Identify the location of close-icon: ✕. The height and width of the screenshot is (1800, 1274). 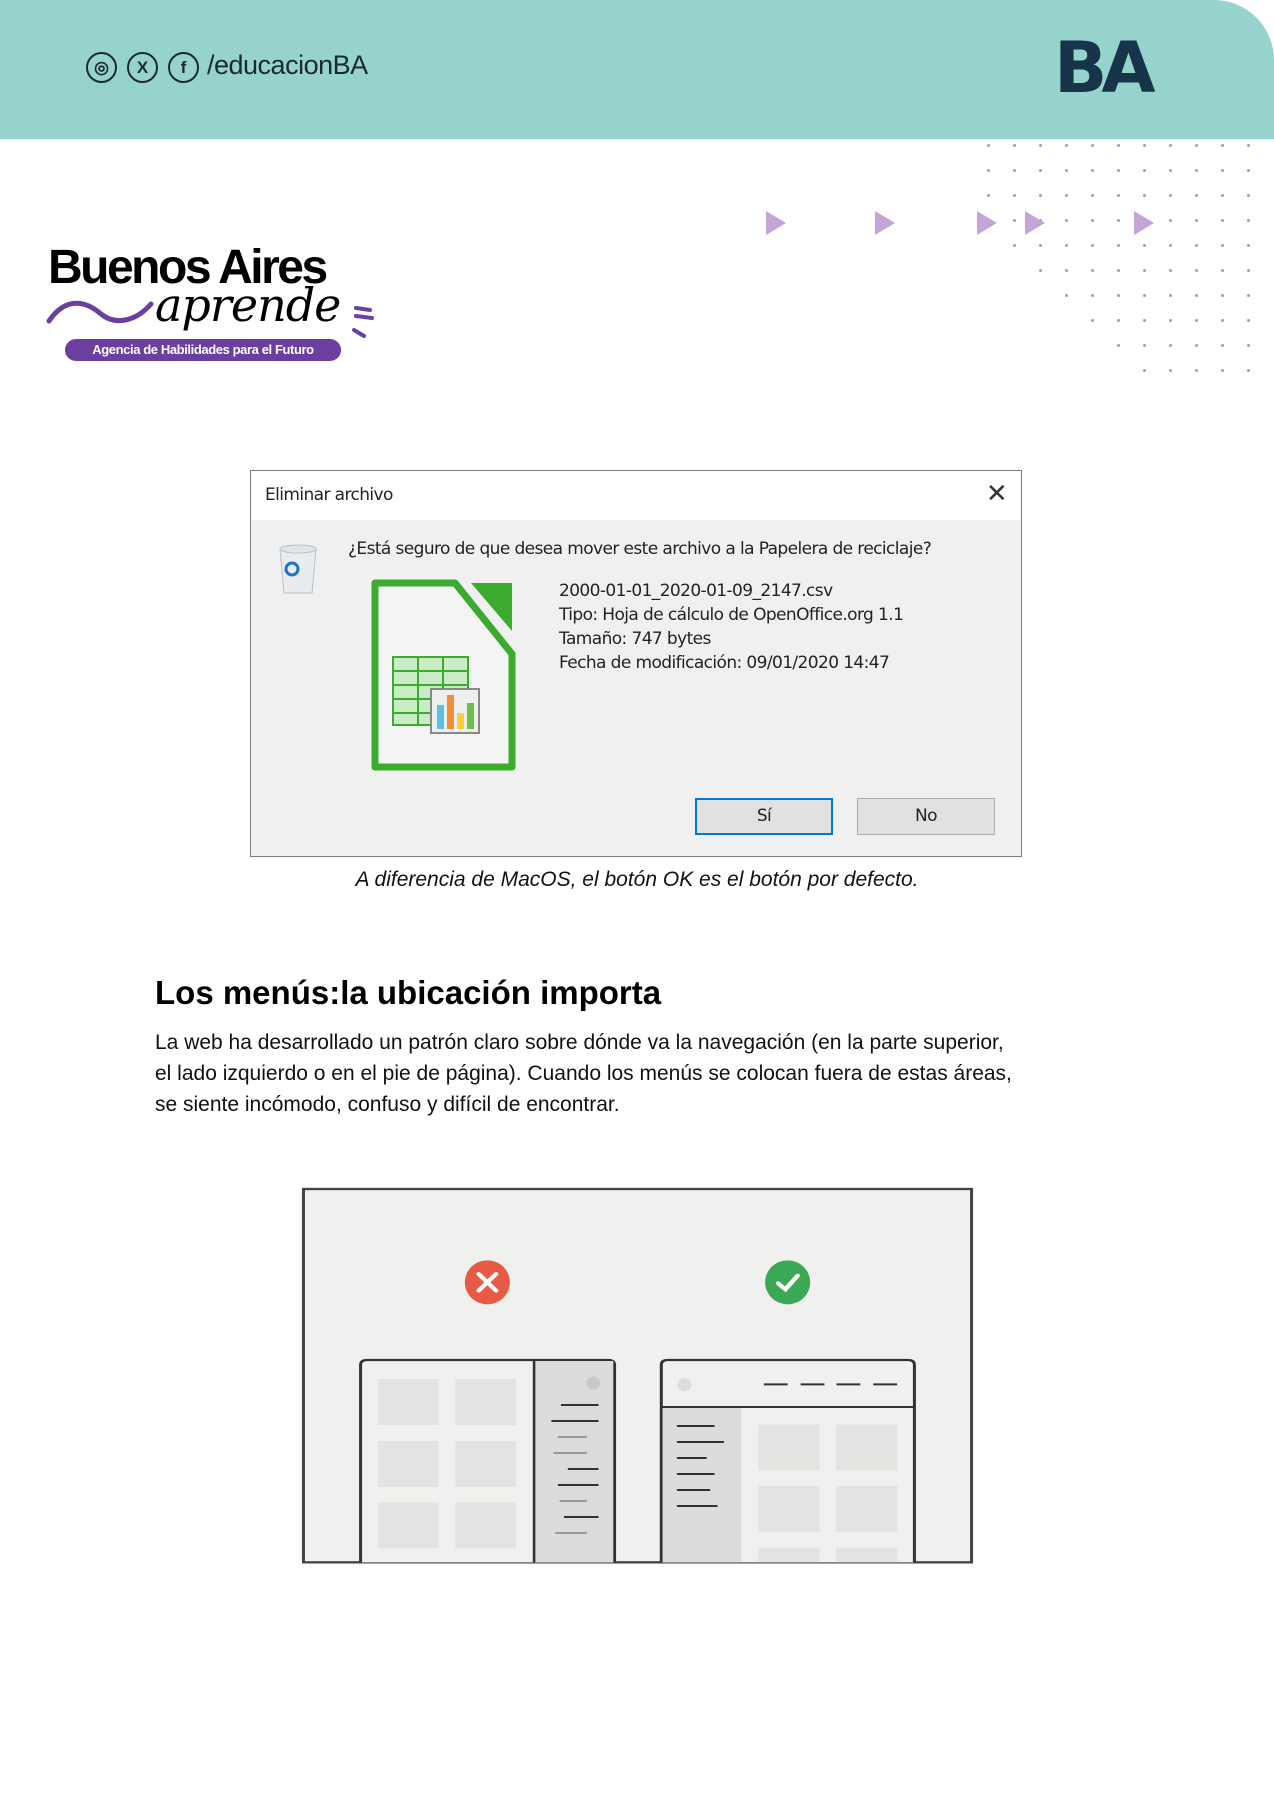
(997, 494).